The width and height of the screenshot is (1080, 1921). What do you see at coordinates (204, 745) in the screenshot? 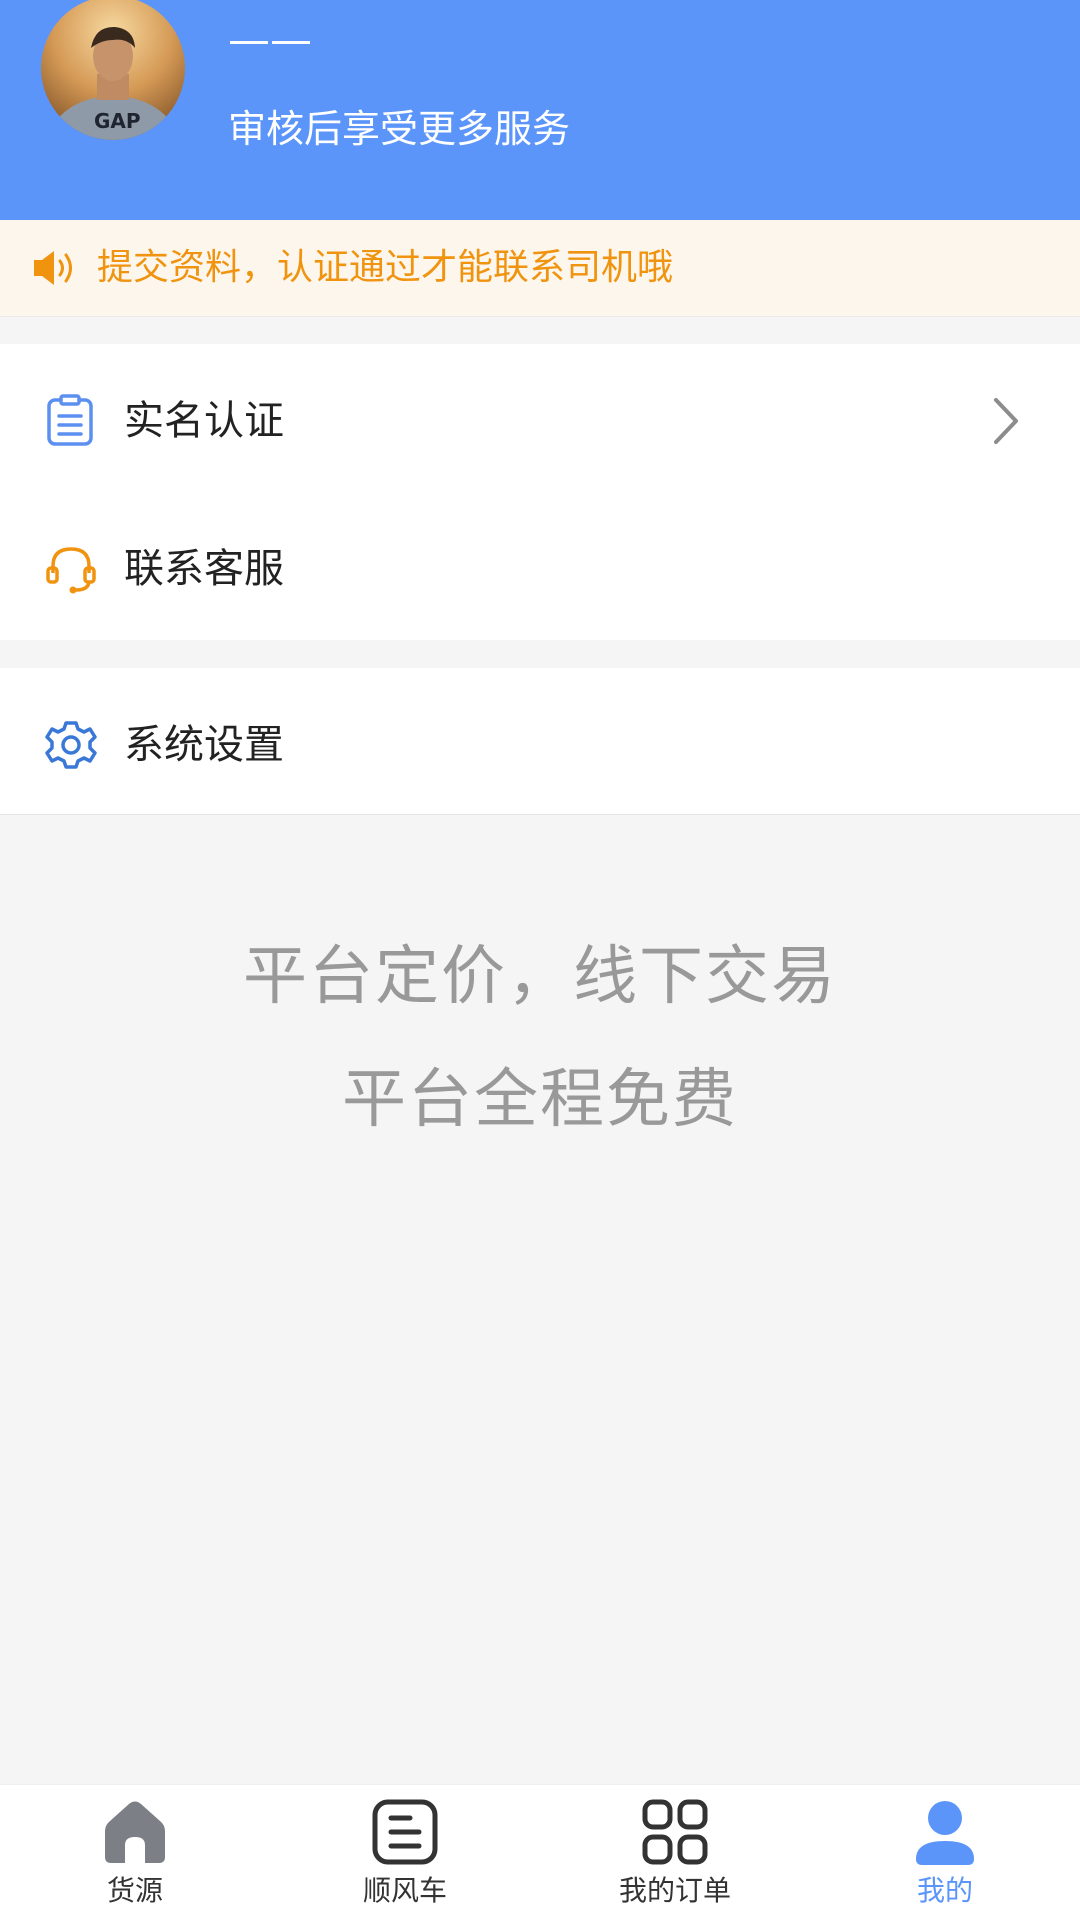
I see `menu-item-label: 系统设置` at bounding box center [204, 745].